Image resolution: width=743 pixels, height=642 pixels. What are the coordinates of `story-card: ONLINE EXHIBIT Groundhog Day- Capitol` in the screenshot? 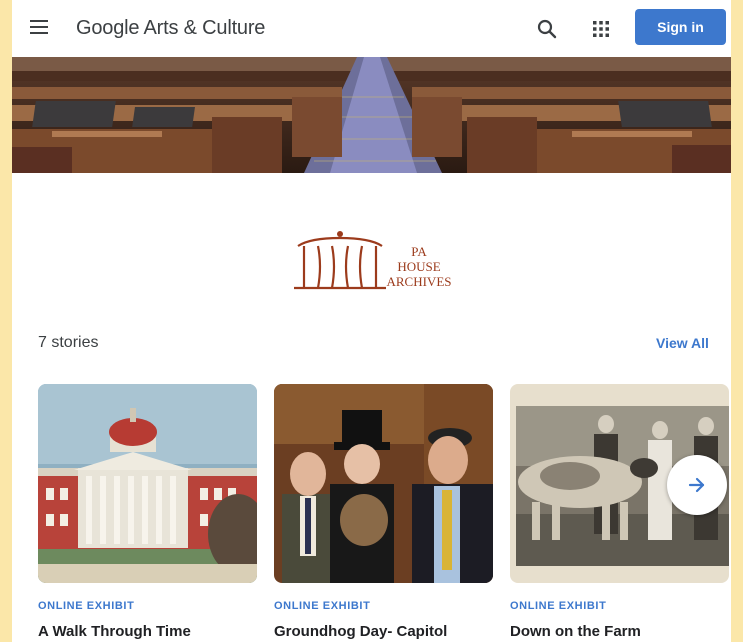 It's located at (383, 513).